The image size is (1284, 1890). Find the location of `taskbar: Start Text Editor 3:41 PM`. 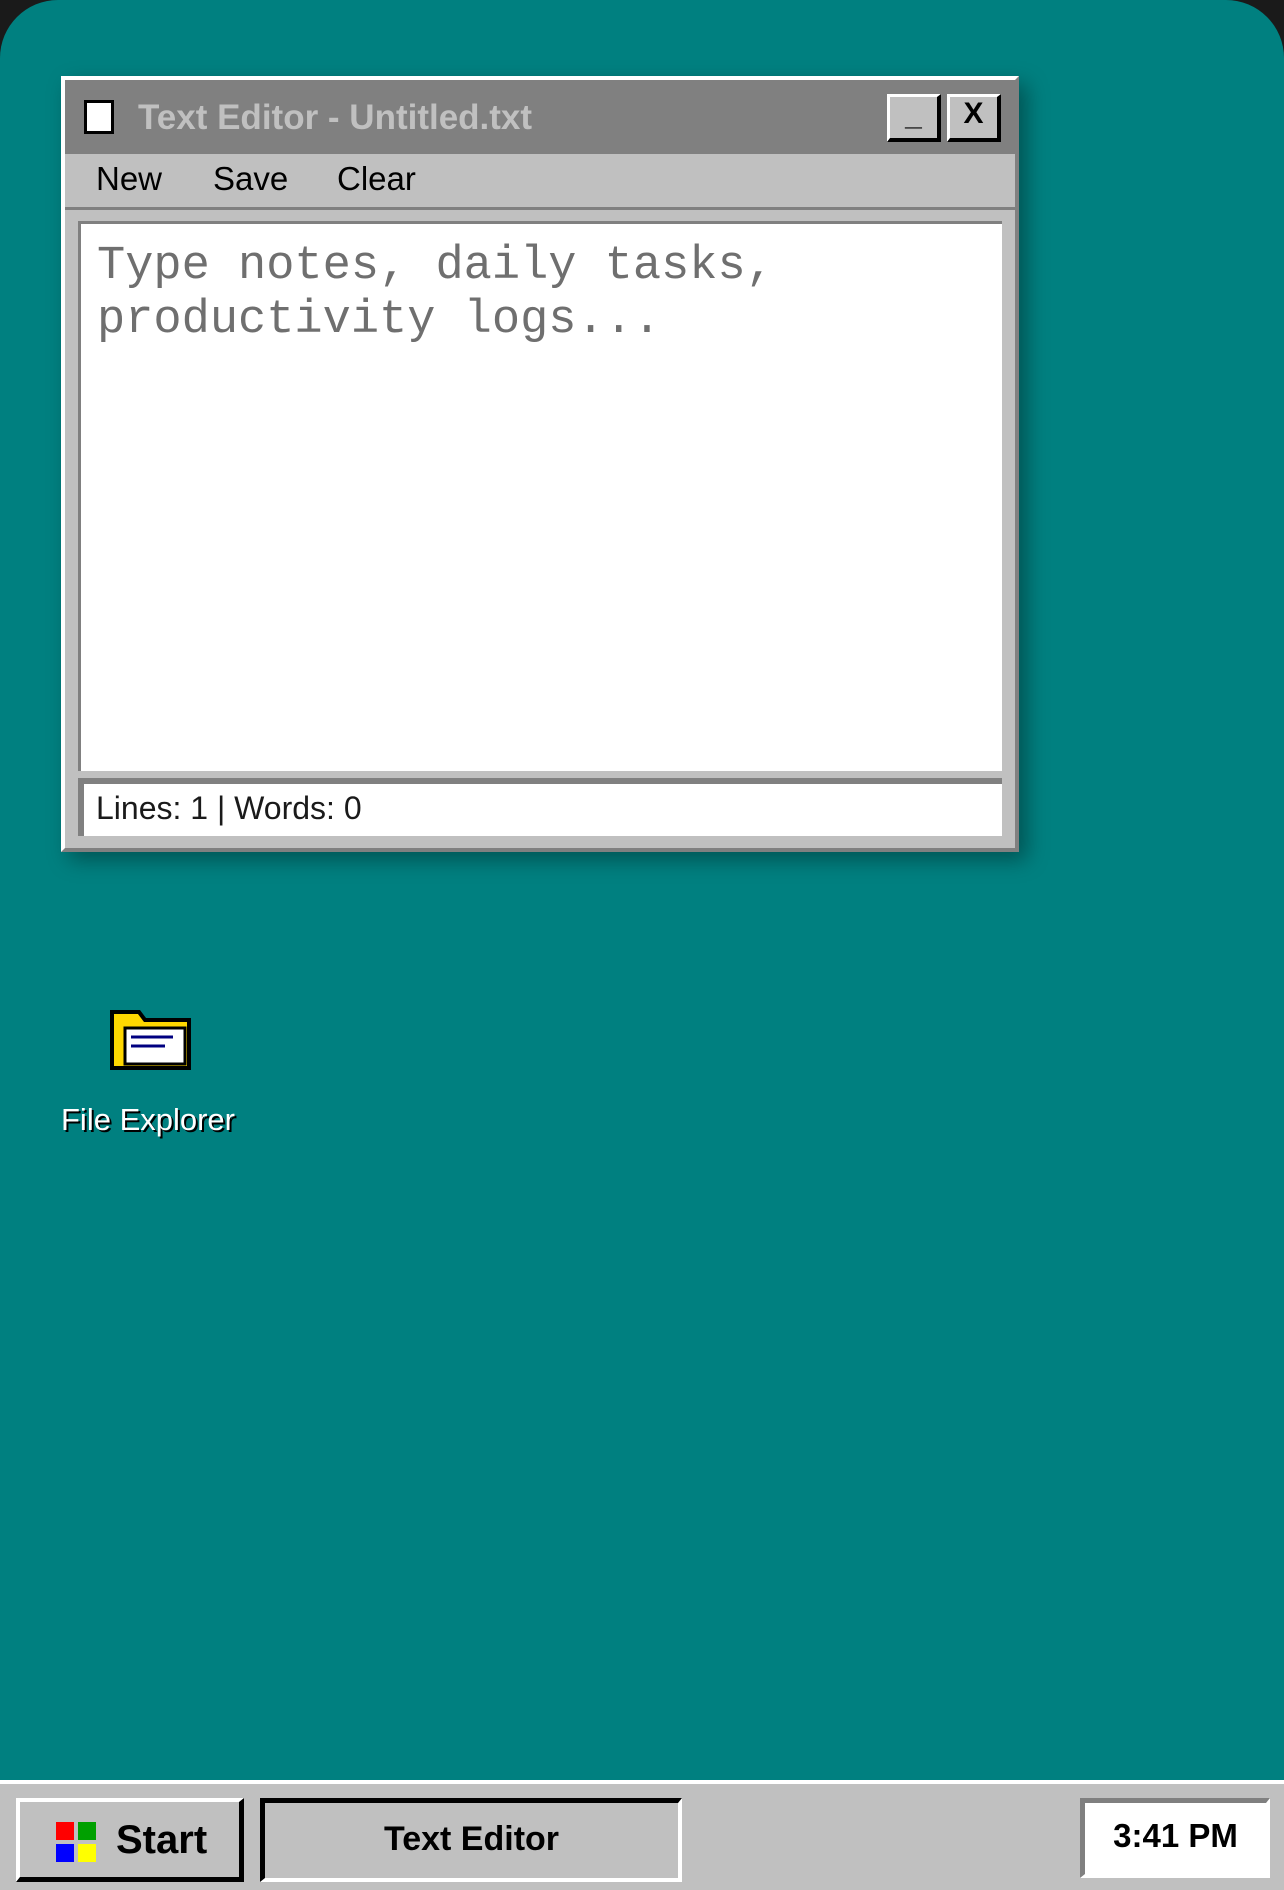

taskbar: Start Text Editor 3:41 PM is located at coordinates (642, 1835).